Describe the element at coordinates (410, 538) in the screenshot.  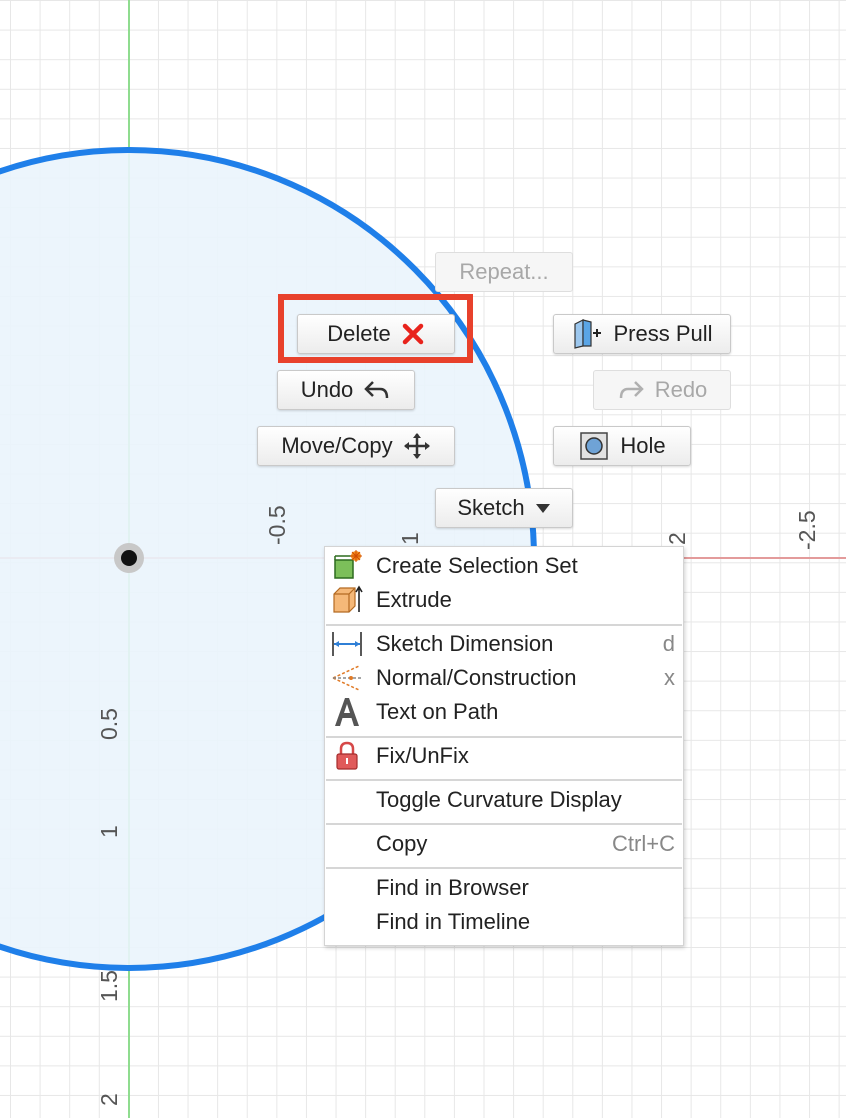
I see `x-axis-label: 1` at that location.